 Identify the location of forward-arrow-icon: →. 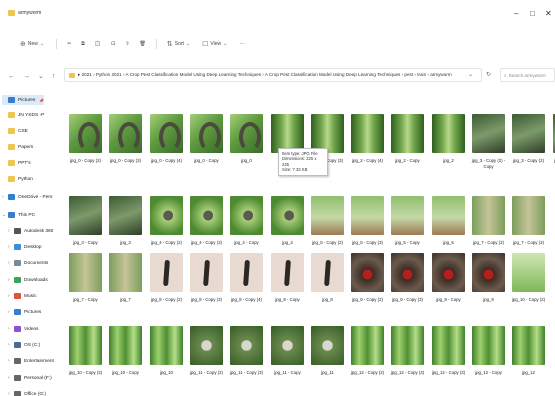
(26, 76).